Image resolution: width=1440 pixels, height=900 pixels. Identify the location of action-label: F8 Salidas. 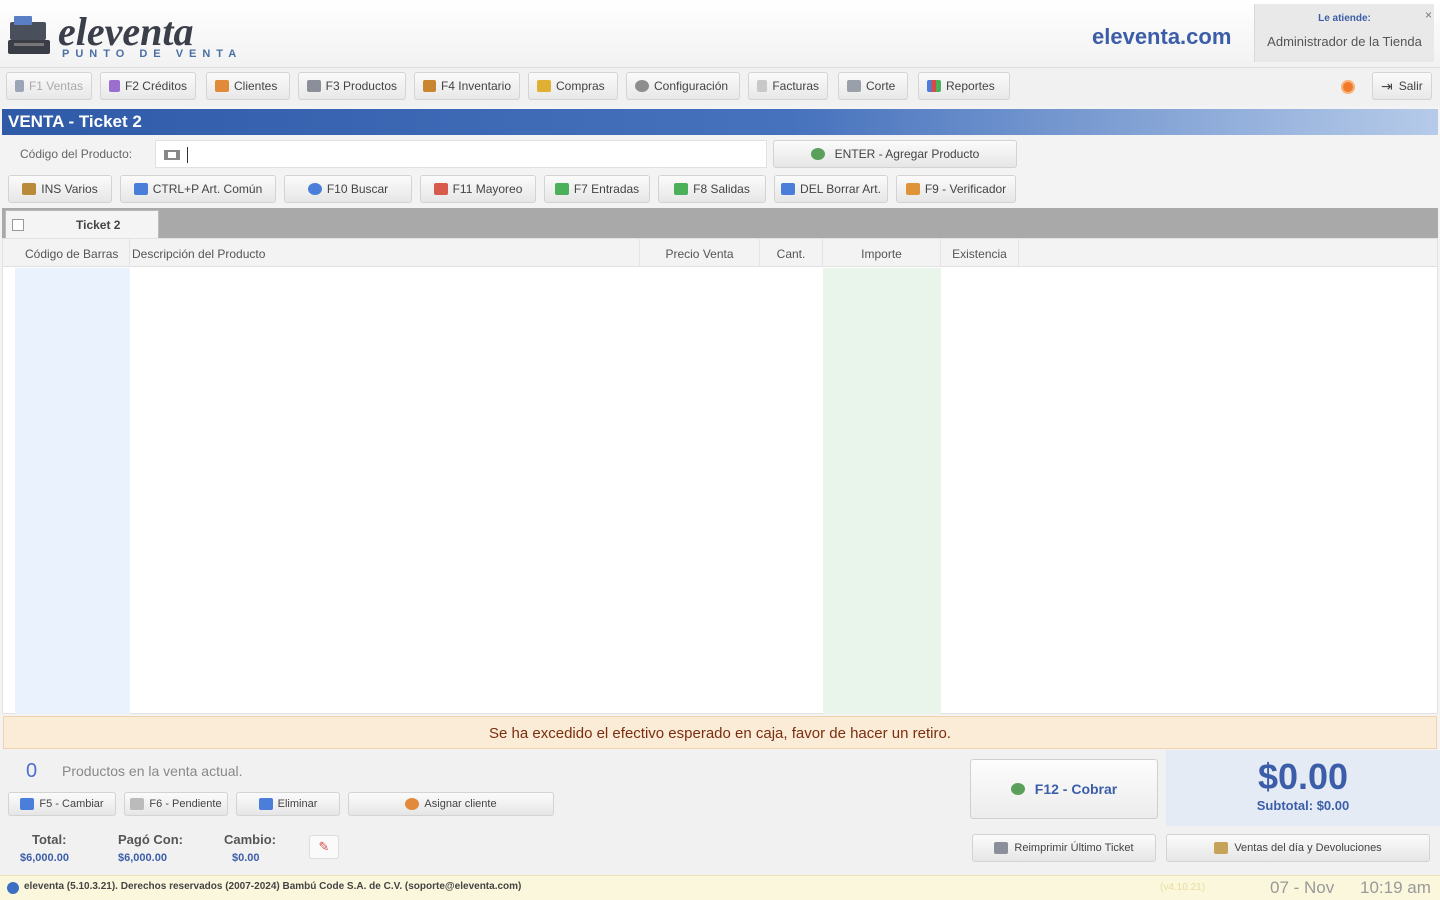
(721, 189).